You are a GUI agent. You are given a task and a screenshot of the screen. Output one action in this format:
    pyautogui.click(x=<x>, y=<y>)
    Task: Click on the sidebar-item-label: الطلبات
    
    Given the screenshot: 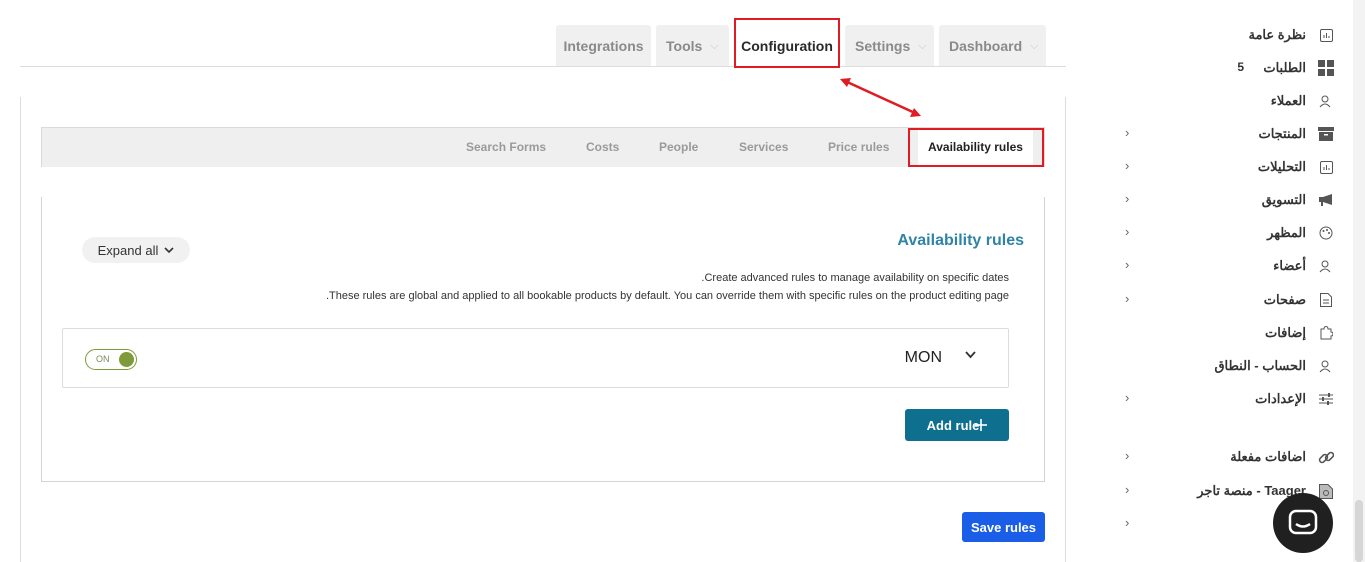 What is the action you would take?
    pyautogui.click(x=1284, y=67)
    